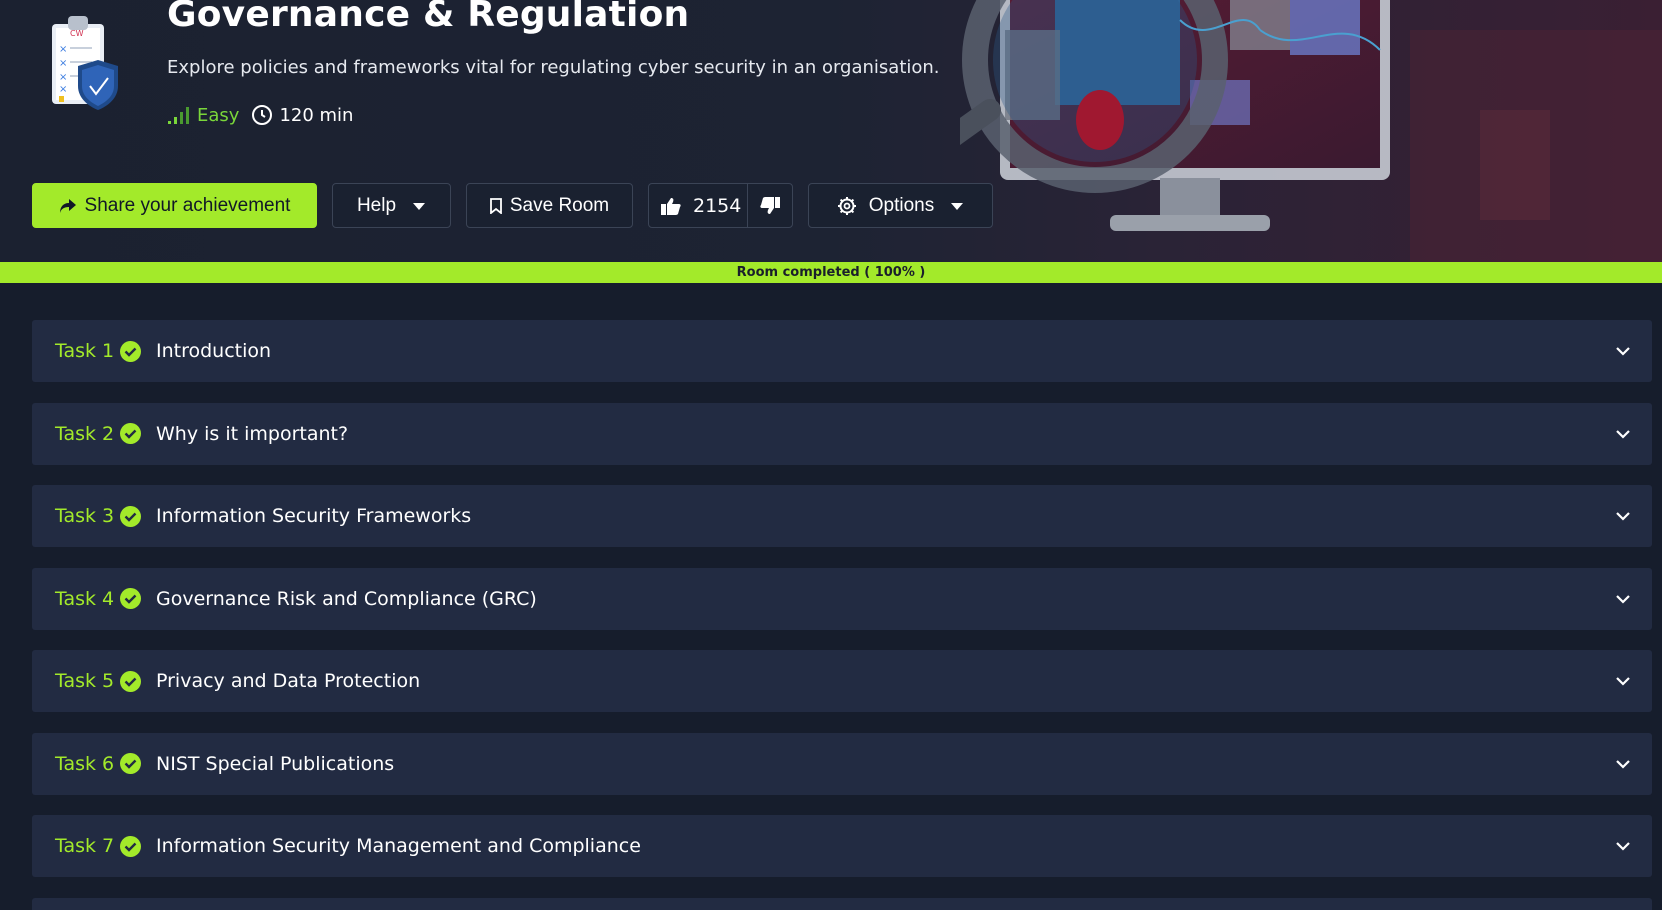 This screenshot has height=910, width=1662. I want to click on options-button: Options, so click(900, 205).